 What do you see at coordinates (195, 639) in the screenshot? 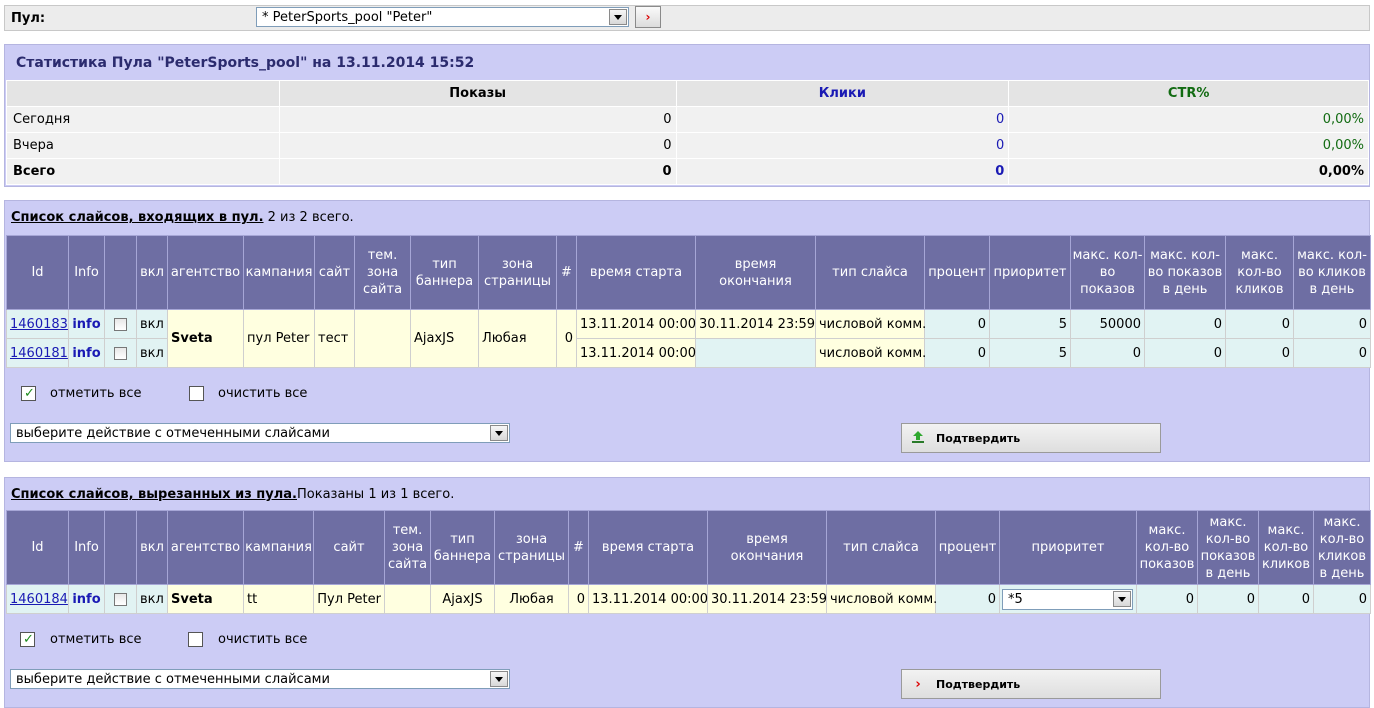
I see `clear-all-icon` at bounding box center [195, 639].